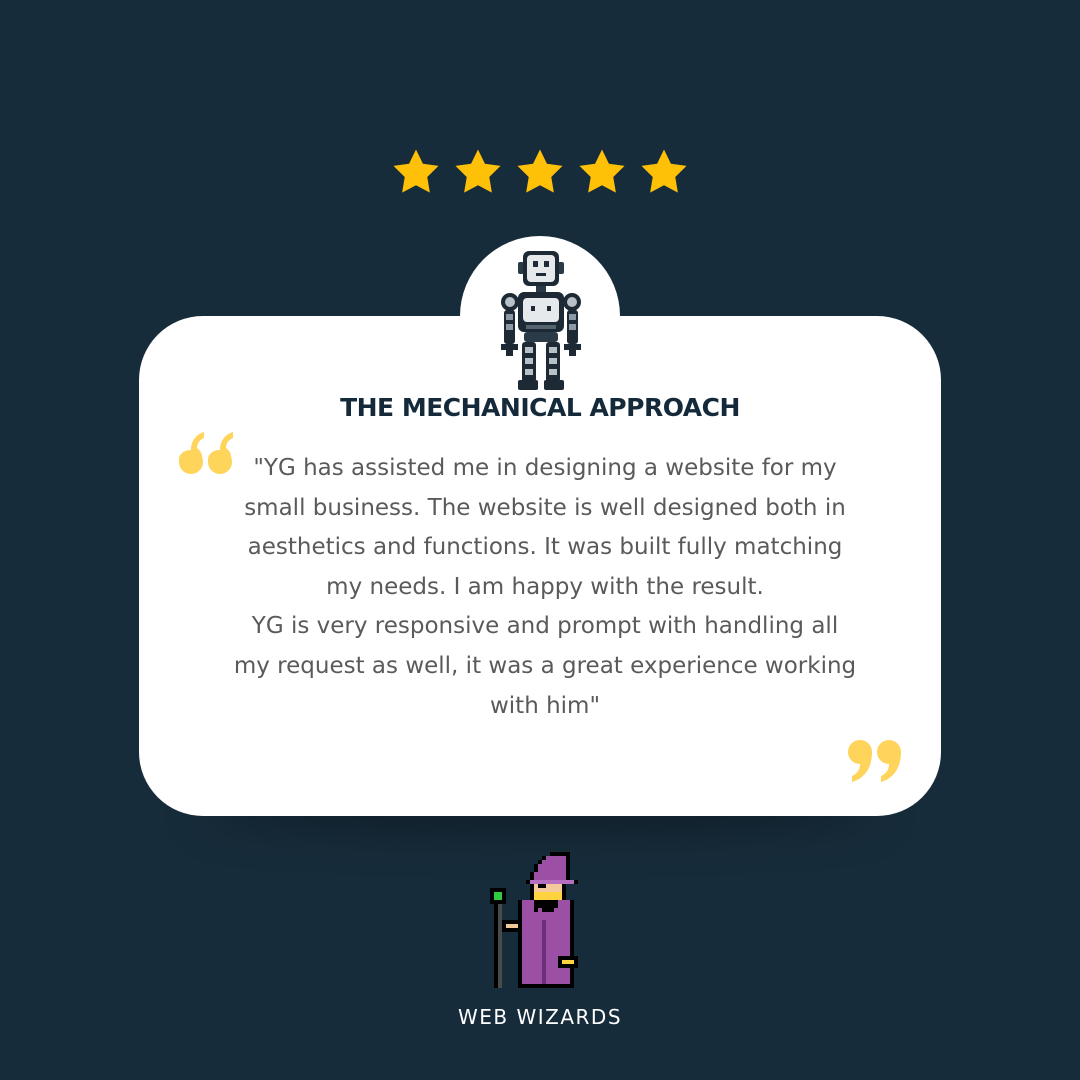 The width and height of the screenshot is (1080, 1080). I want to click on wizard-icon, so click(540, 924).